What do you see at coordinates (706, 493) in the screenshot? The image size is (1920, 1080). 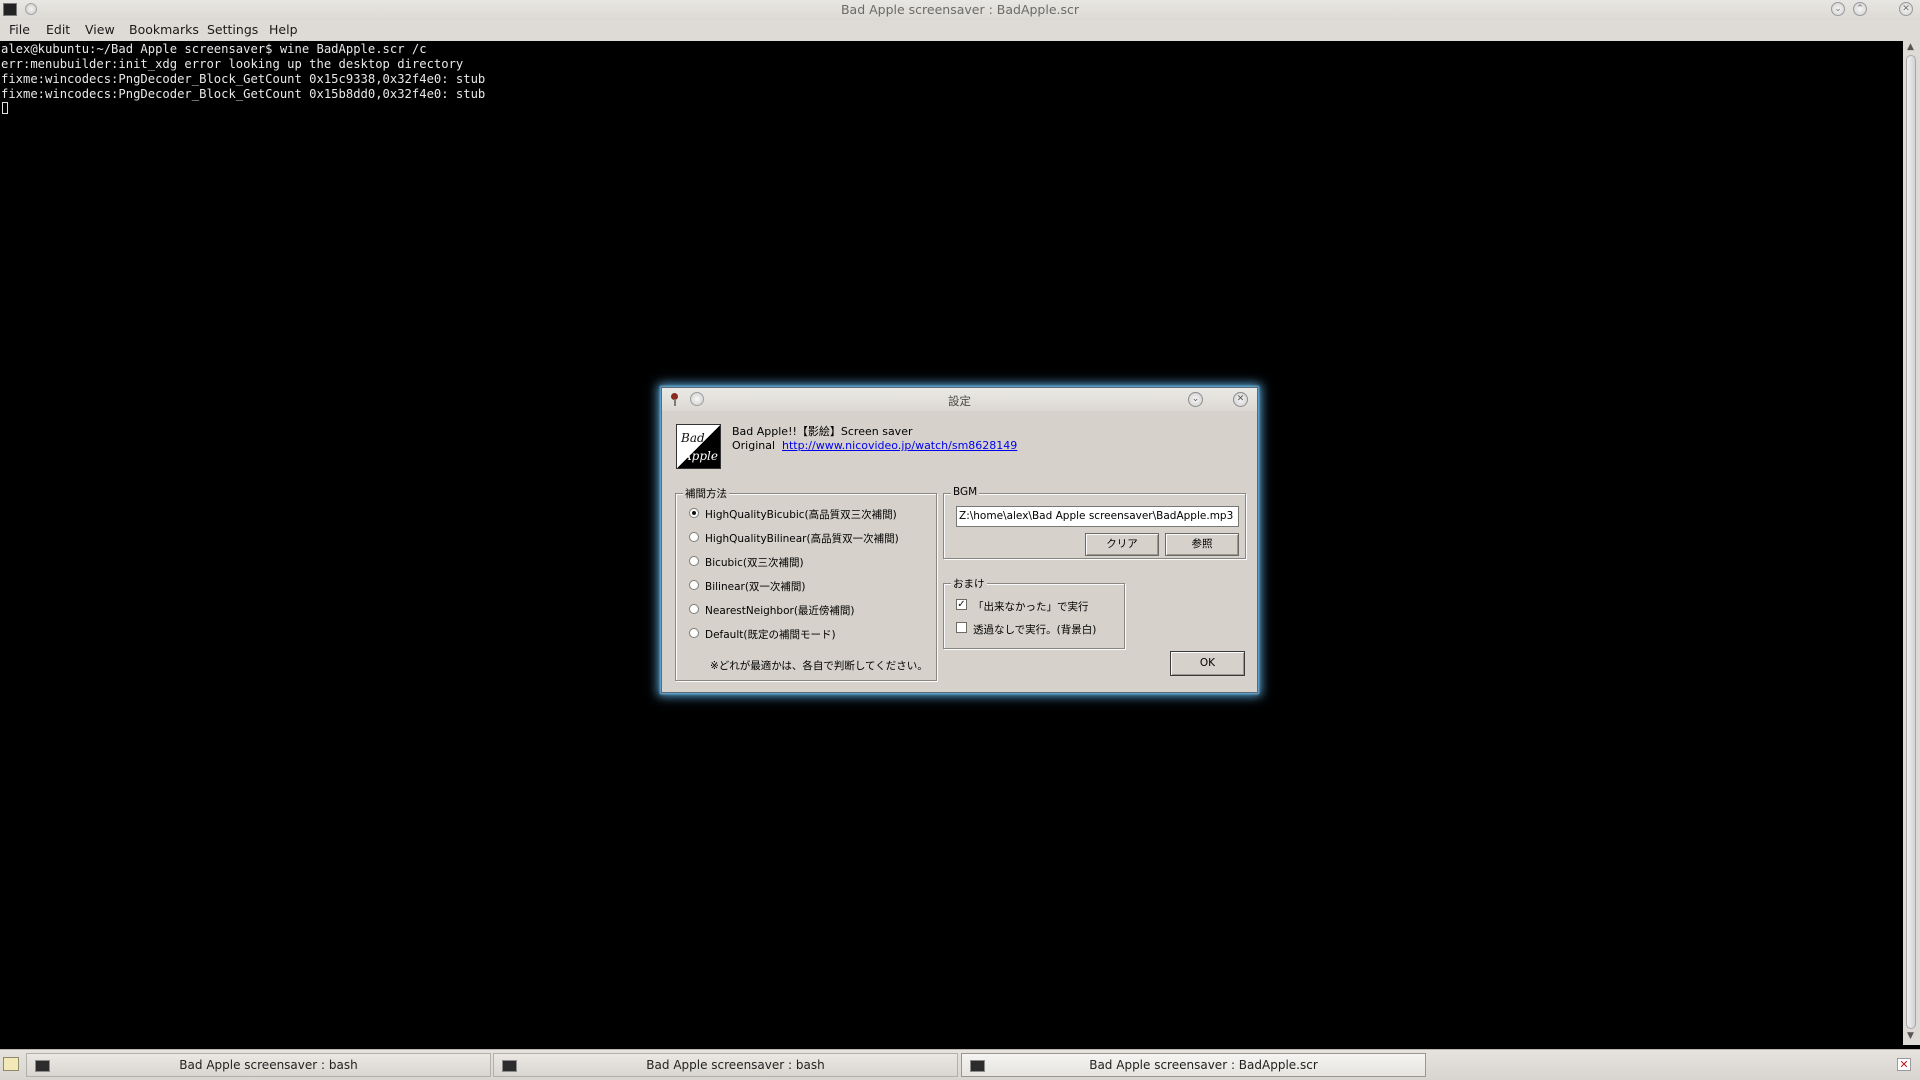 I see `interpolation-legend: 補間方法` at bounding box center [706, 493].